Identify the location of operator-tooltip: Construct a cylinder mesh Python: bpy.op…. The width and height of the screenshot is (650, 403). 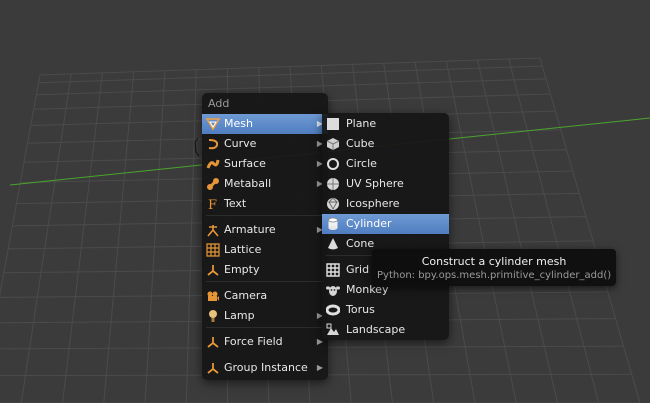
(494, 267).